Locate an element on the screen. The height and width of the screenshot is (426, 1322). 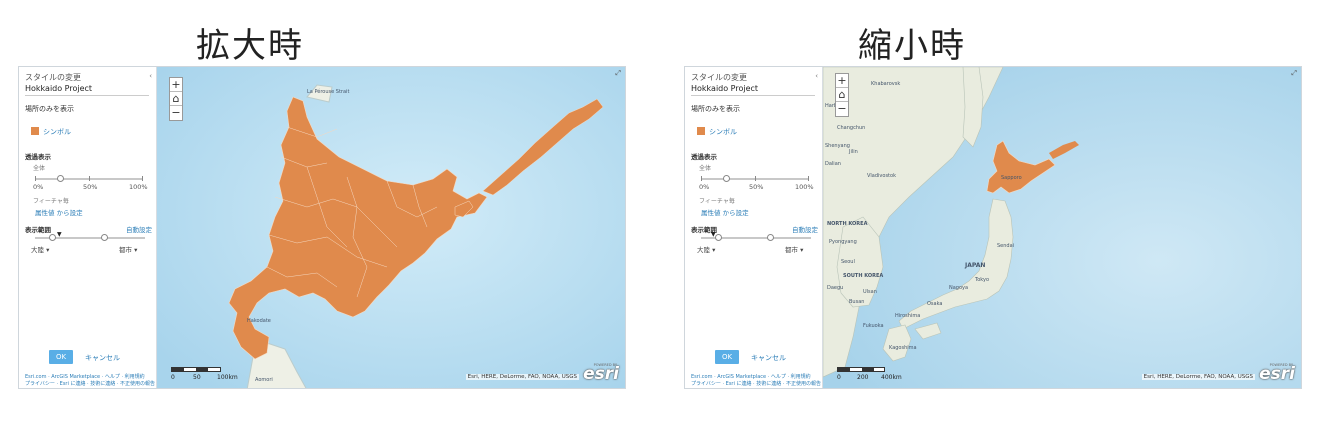
map-label-nagoya: Nagoya is located at coordinates (958, 288).